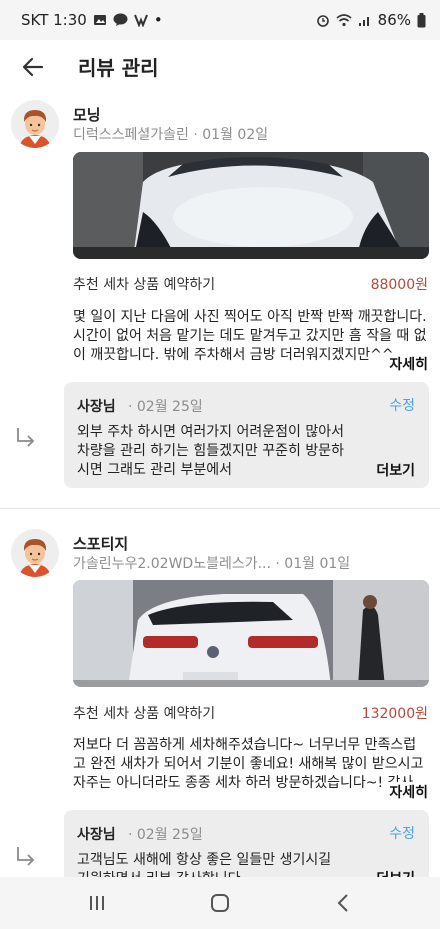 The height and width of the screenshot is (929, 440). What do you see at coordinates (220, 20) in the screenshot?
I see `status-bar: SKT 1:30 • 86%` at bounding box center [220, 20].